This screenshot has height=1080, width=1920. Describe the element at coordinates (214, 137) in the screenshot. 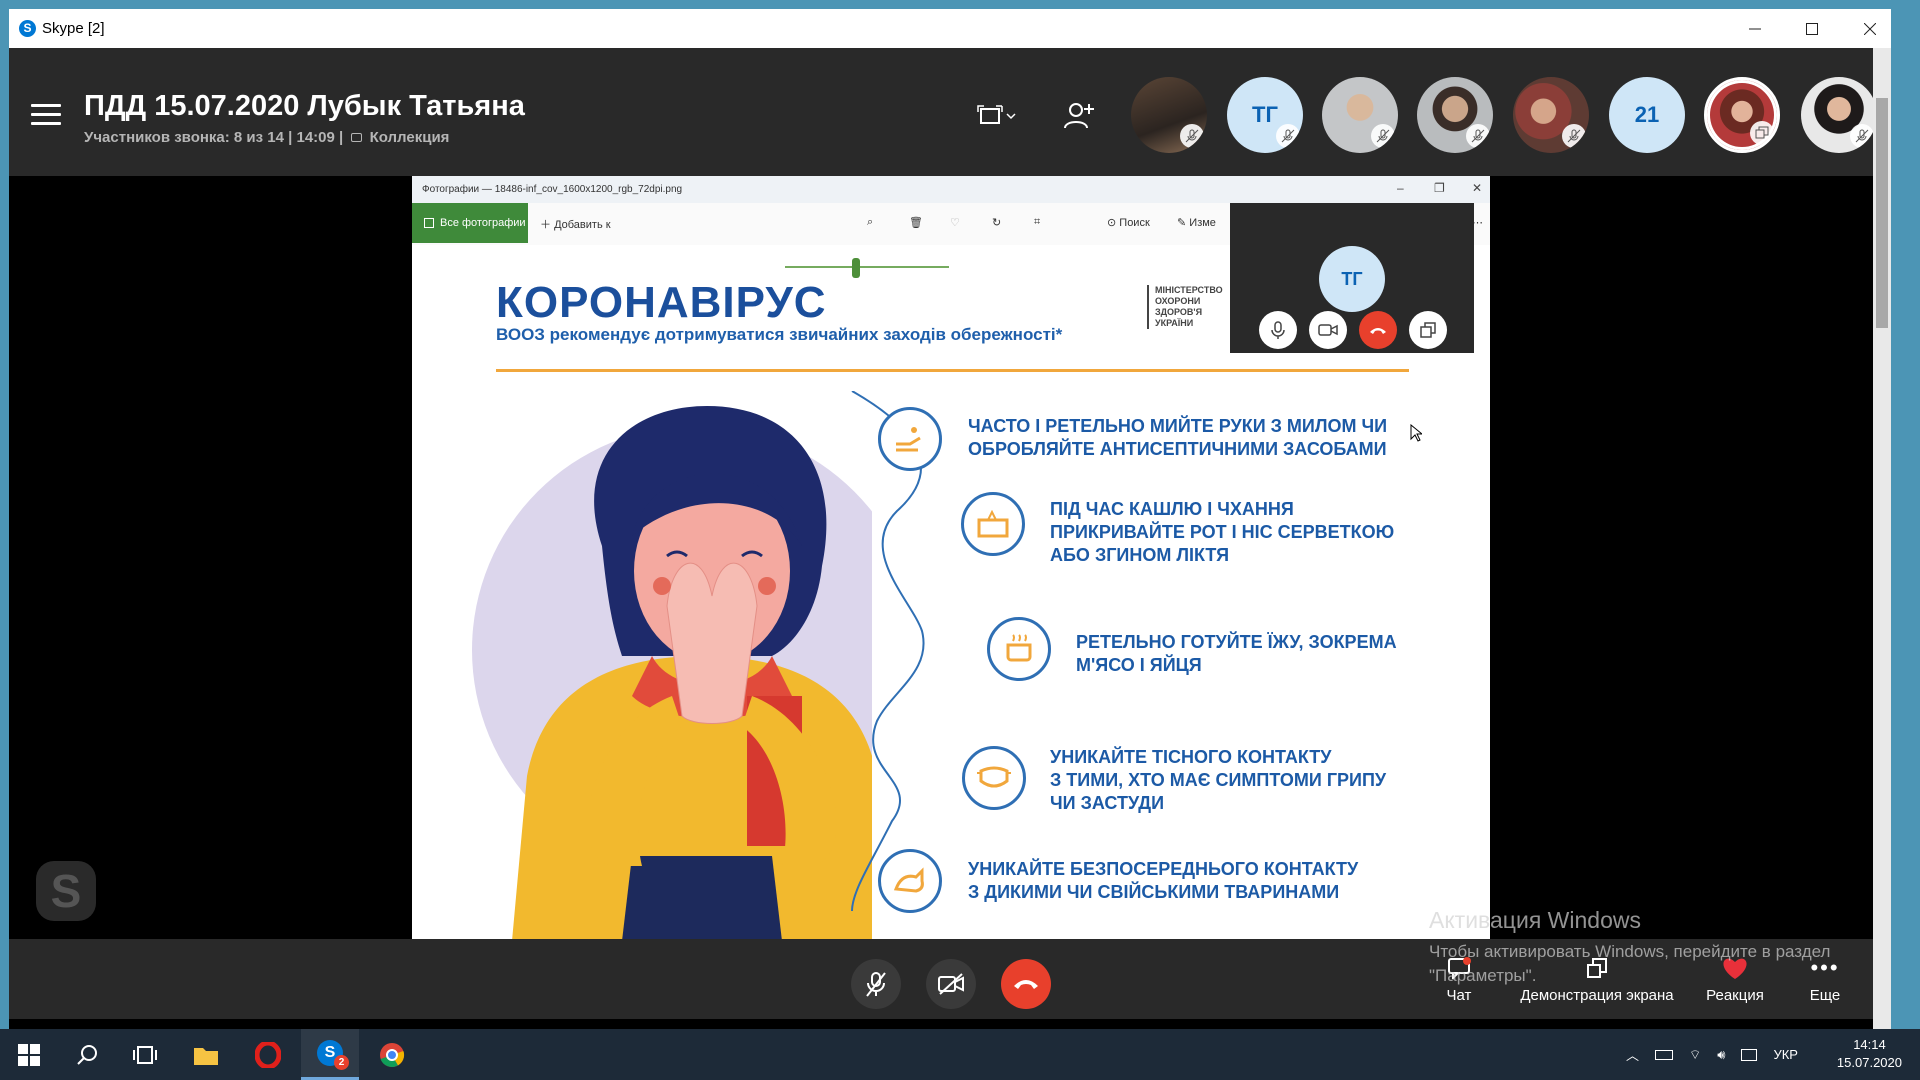

I see `participant-count-text: Участников звонка: 8 из 14 | 14:09 |` at that location.